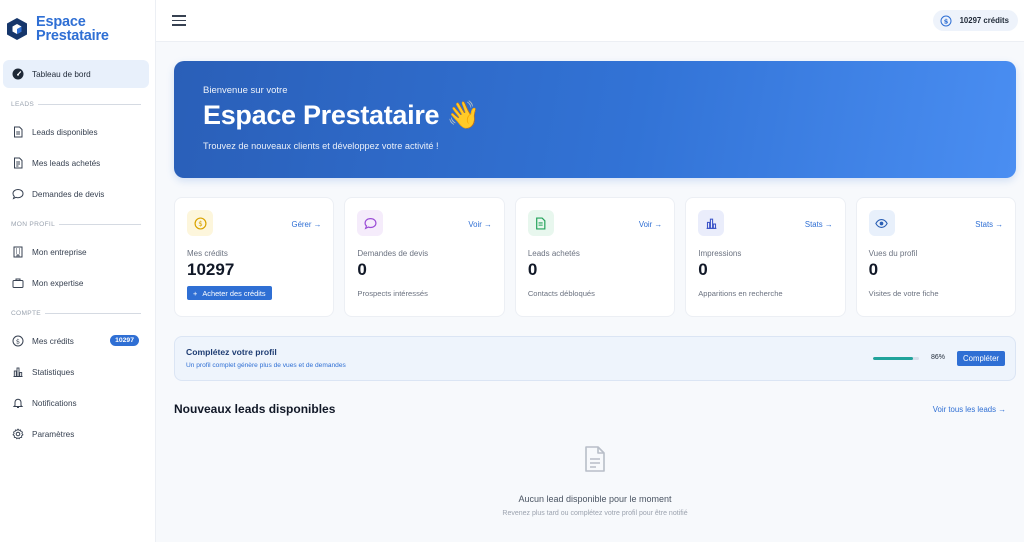 The image size is (1024, 542). What do you see at coordinates (72, 36) in the screenshot?
I see `brand-line2: Prestataire` at bounding box center [72, 36].